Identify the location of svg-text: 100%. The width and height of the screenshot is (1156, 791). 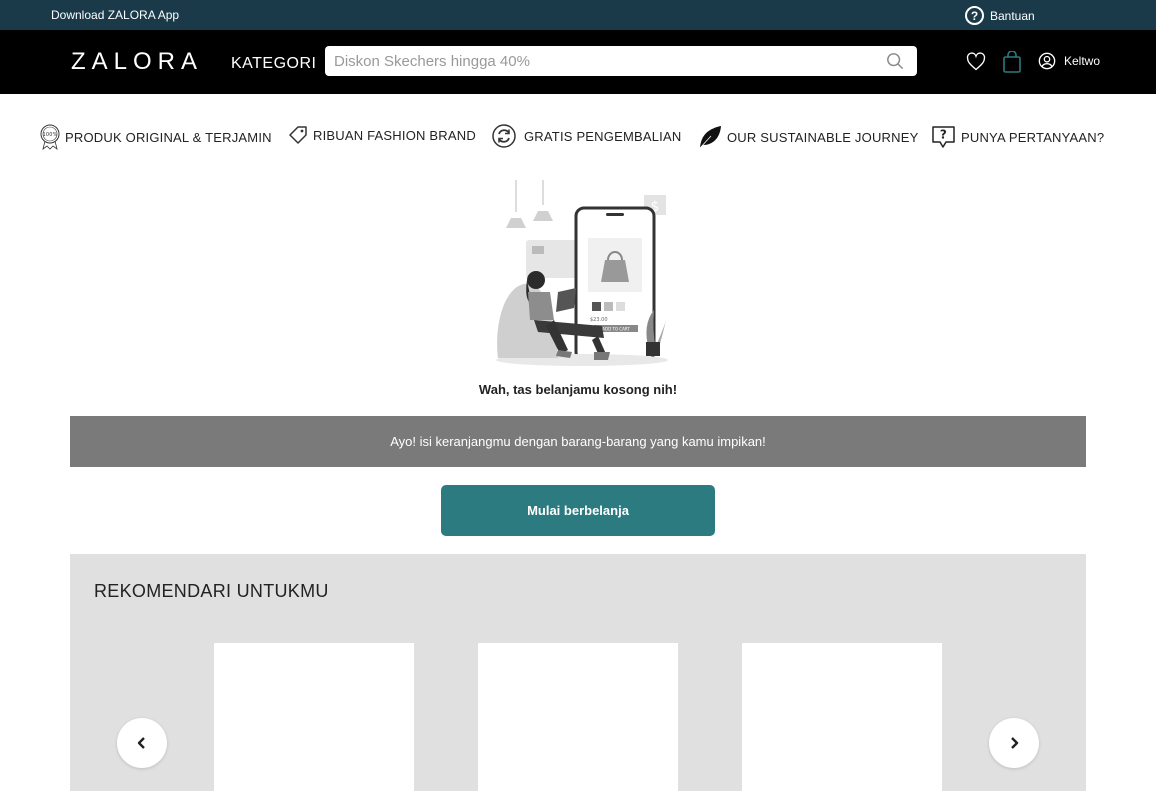
(49, 135).